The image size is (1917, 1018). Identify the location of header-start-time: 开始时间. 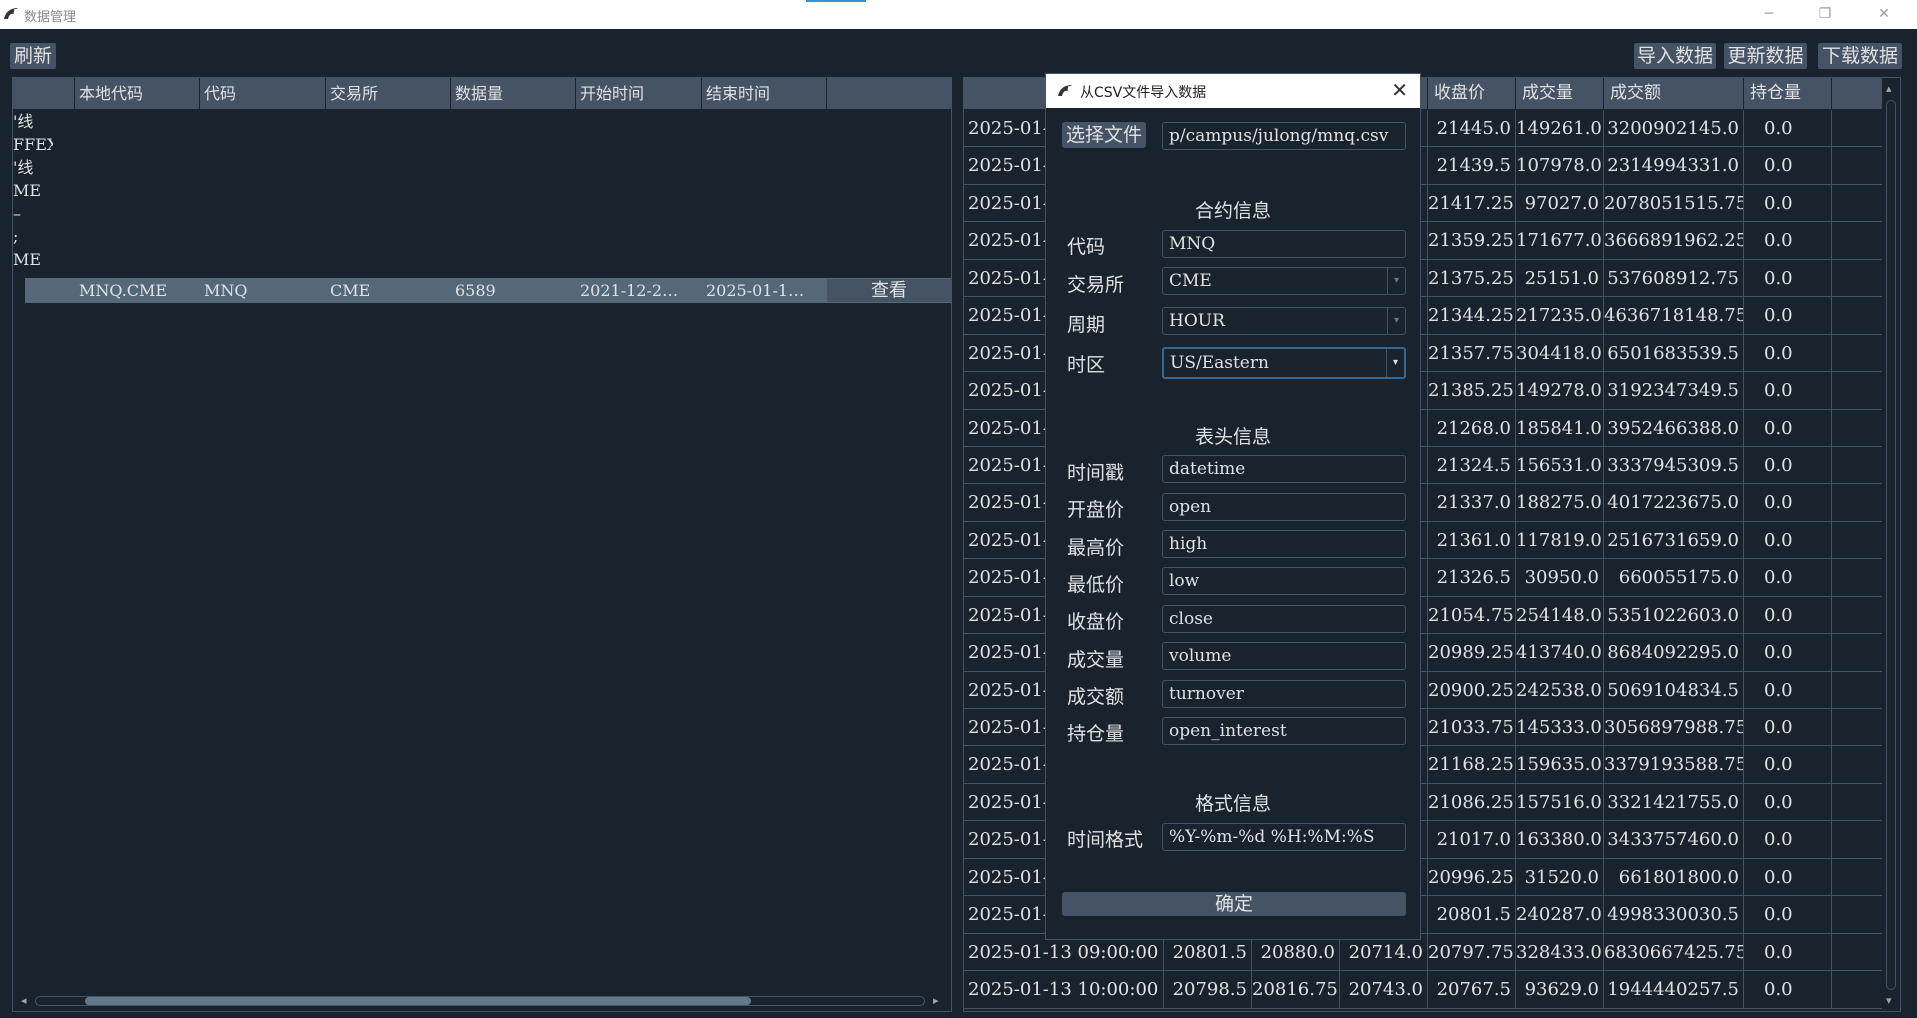
(639, 93).